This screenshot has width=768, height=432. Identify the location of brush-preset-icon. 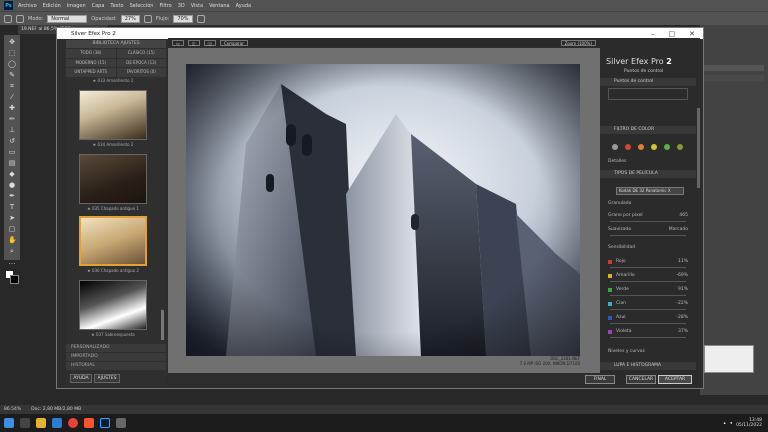
(20, 18).